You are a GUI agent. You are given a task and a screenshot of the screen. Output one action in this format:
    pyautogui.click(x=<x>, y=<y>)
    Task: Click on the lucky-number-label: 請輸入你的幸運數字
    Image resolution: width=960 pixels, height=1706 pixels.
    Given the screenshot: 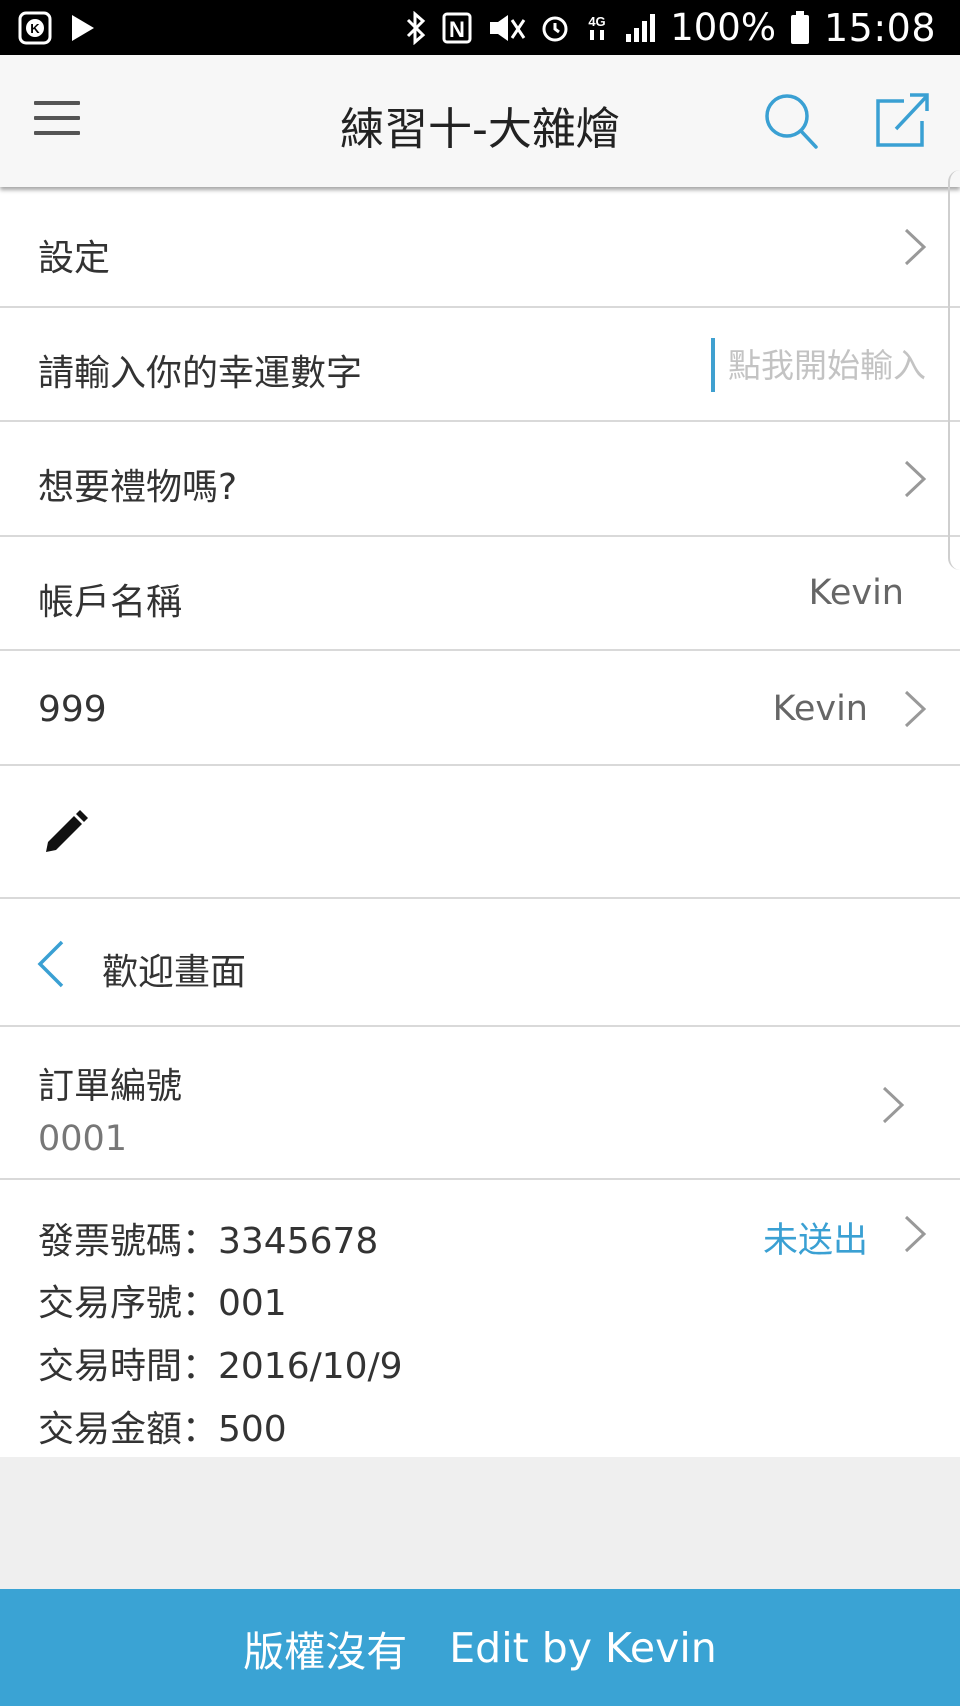 What is the action you would take?
    pyautogui.click(x=200, y=373)
    